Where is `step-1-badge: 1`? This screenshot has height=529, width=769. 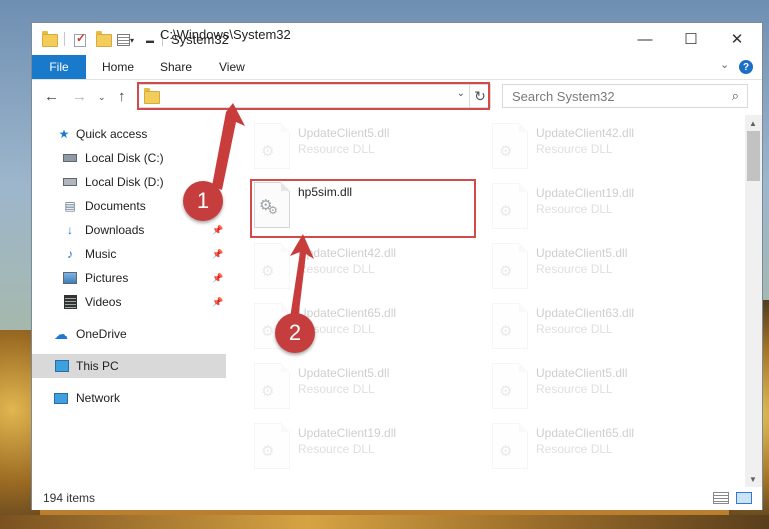
step-1-badge: 1 is located at coordinates (203, 201).